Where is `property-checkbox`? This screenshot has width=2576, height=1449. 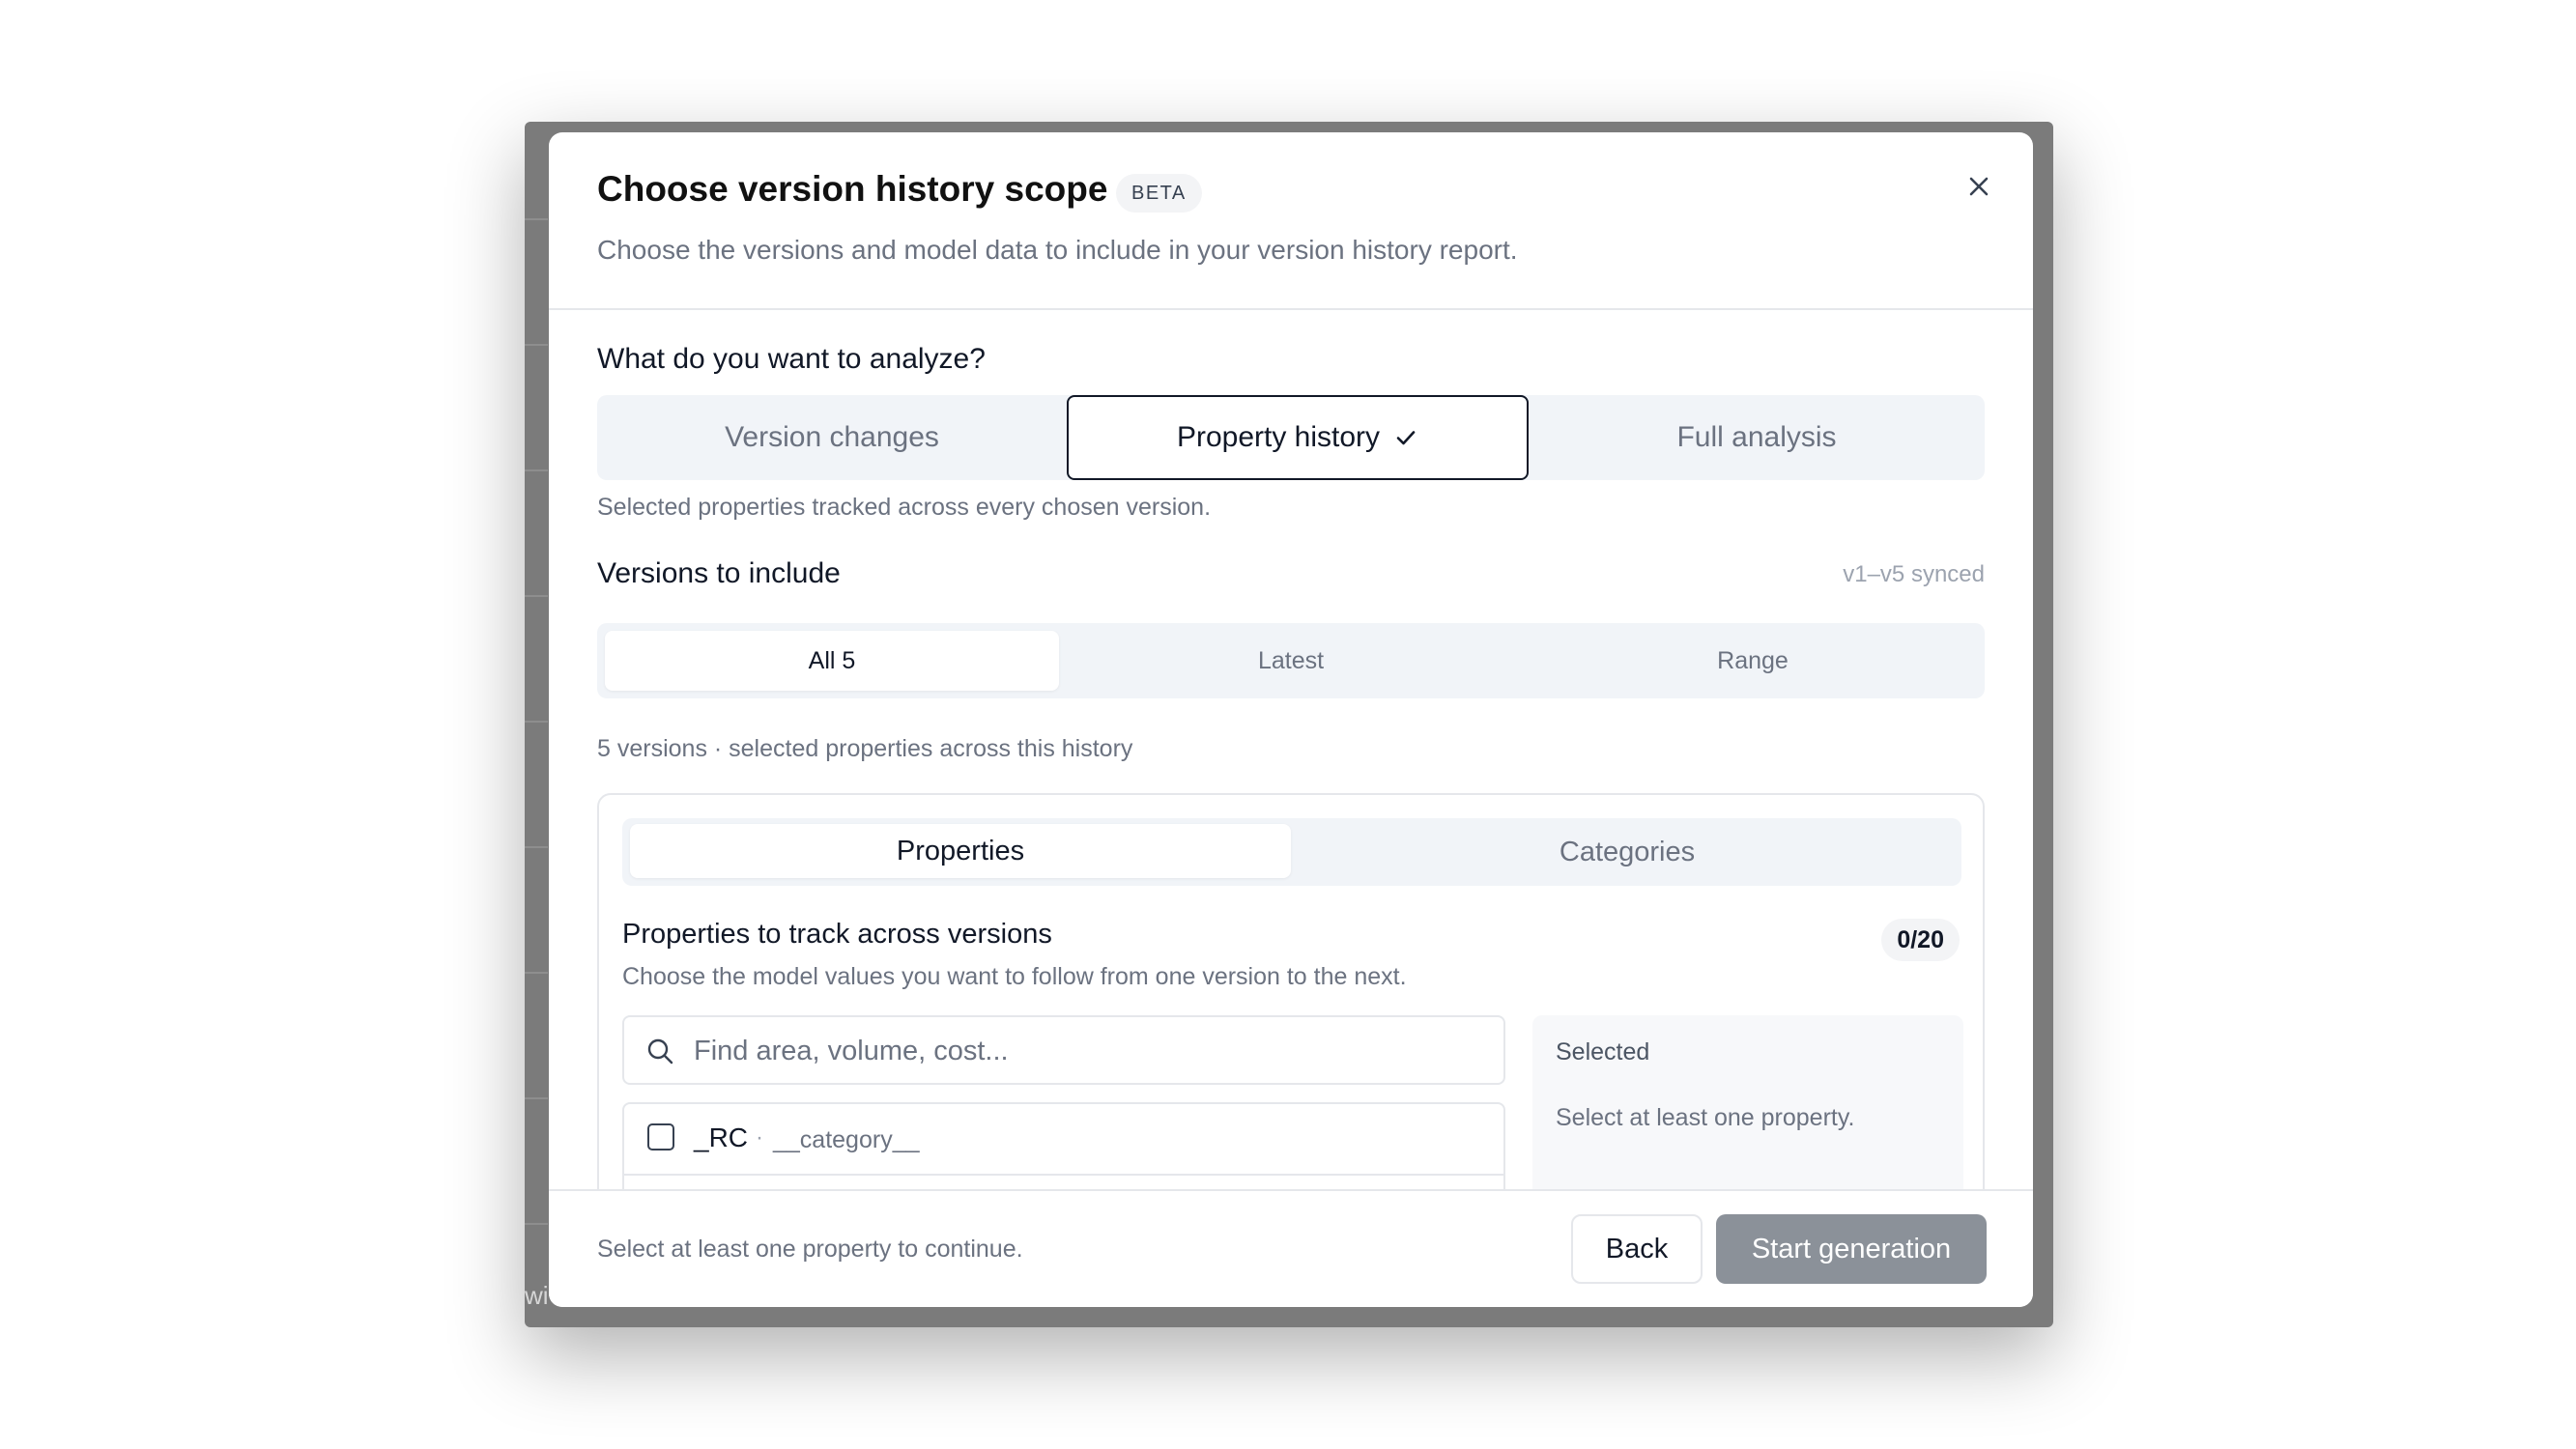
property-checkbox is located at coordinates (661, 1137).